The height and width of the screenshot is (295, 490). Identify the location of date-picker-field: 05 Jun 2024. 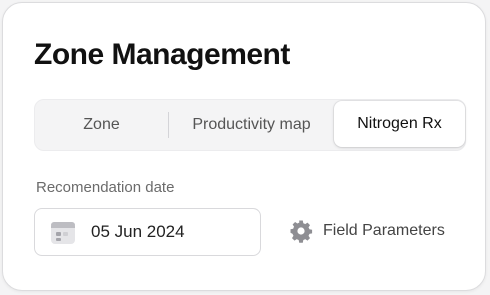
(147, 232).